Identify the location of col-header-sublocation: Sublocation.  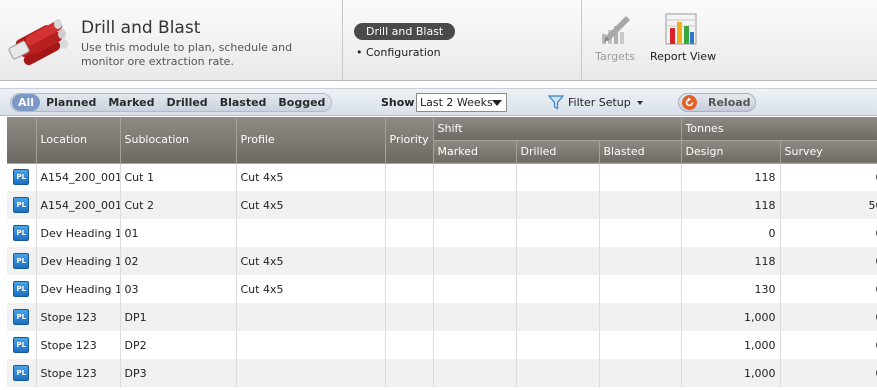
(178, 140).